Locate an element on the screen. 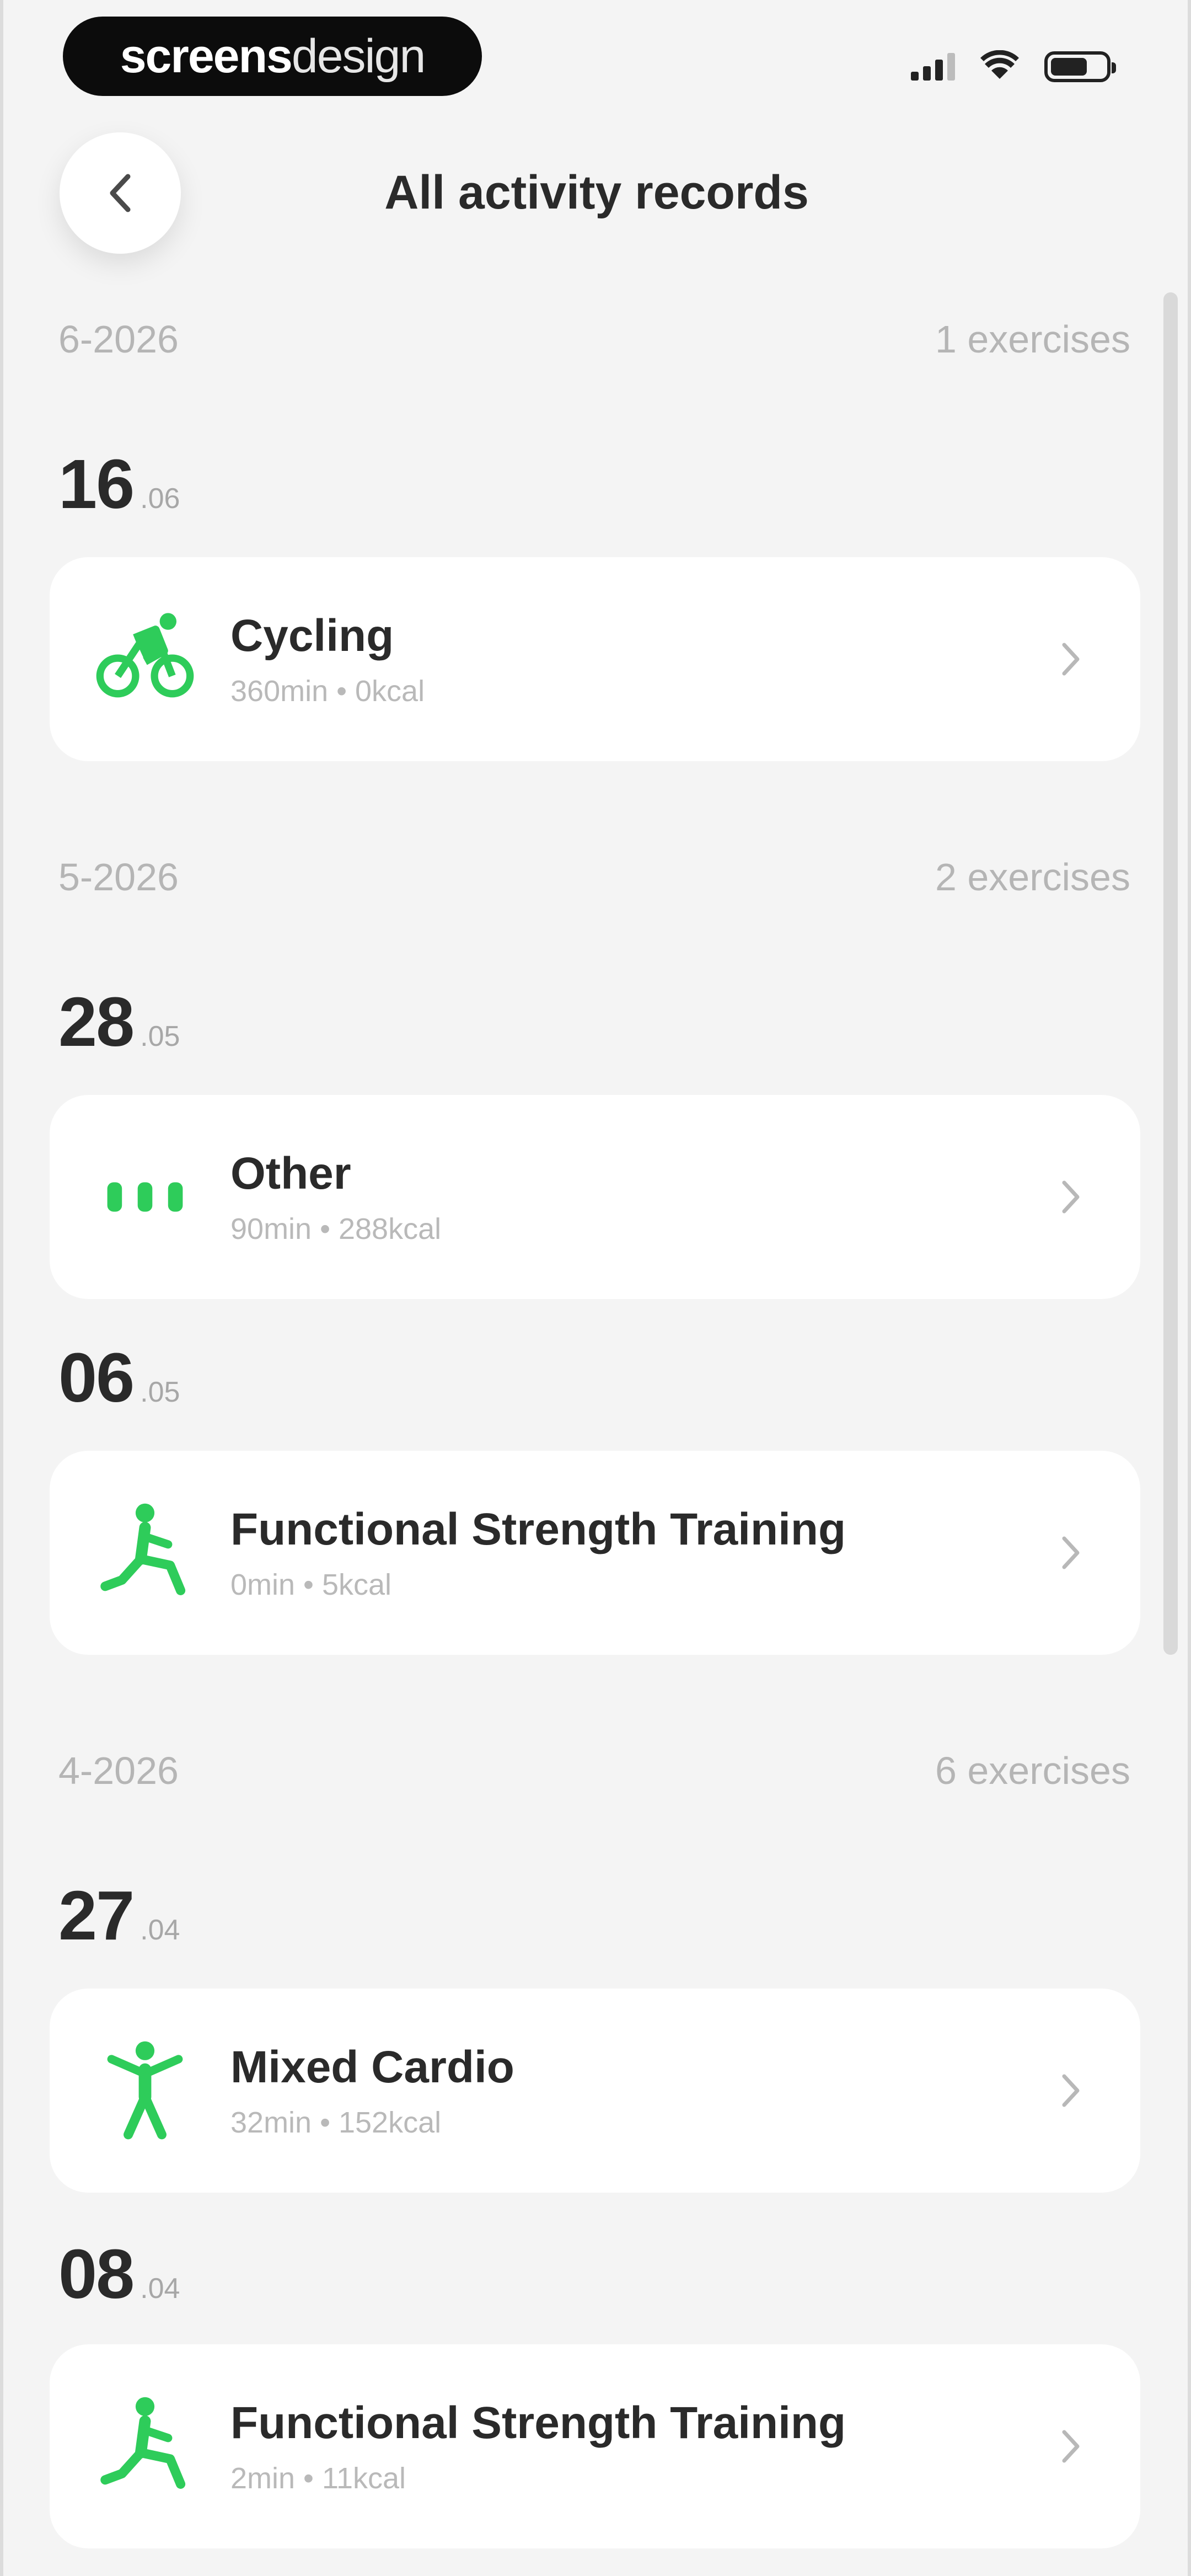 This screenshot has width=1191, height=2576. month-header: 5-2026 2 exercises is located at coordinates (594, 877).